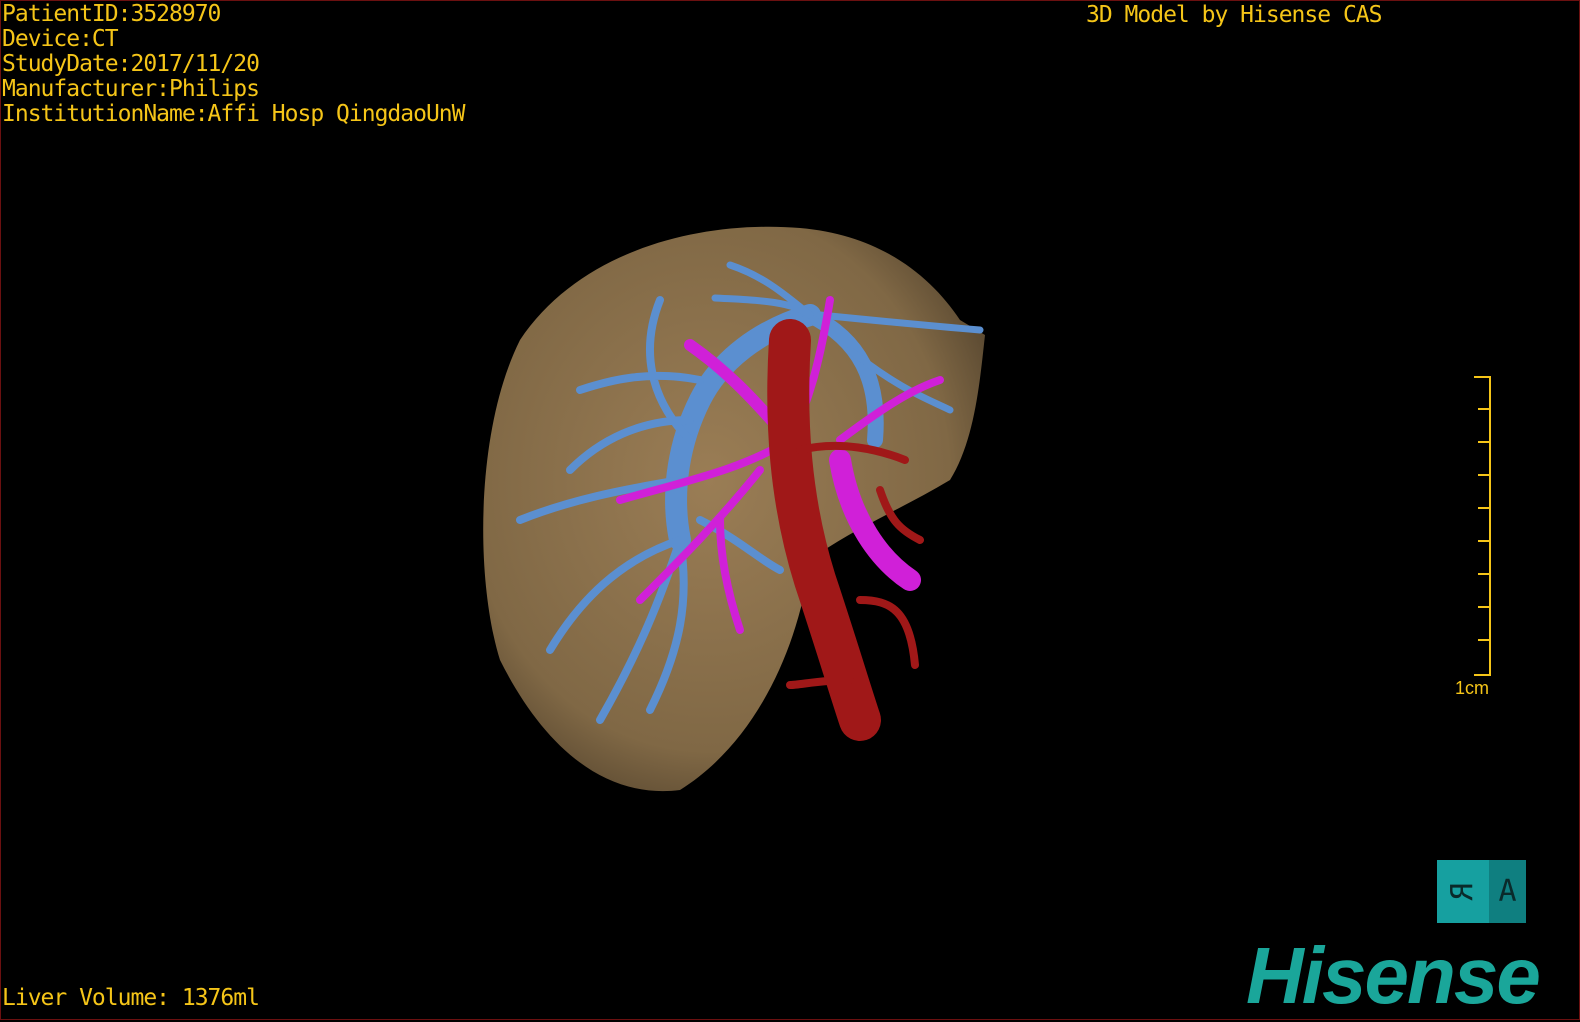 The width and height of the screenshot is (1580, 1022). I want to click on orientation-face-right: R, so click(1463, 891).